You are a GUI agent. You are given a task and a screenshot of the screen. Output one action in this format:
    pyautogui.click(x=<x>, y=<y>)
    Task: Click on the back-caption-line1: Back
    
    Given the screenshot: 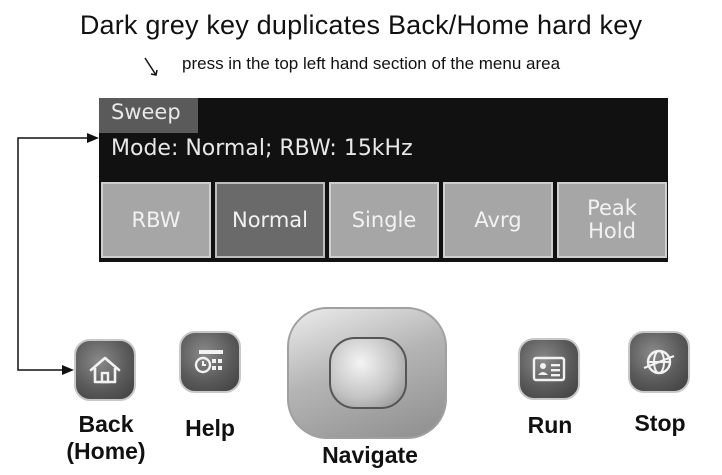 What is the action you would take?
    pyautogui.click(x=106, y=424)
    